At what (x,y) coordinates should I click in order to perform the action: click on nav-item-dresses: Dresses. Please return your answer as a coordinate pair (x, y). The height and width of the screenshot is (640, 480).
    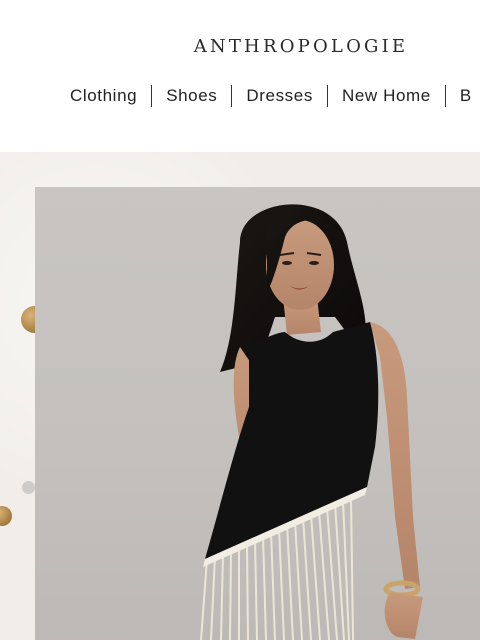
    Looking at the image, I should click on (279, 96).